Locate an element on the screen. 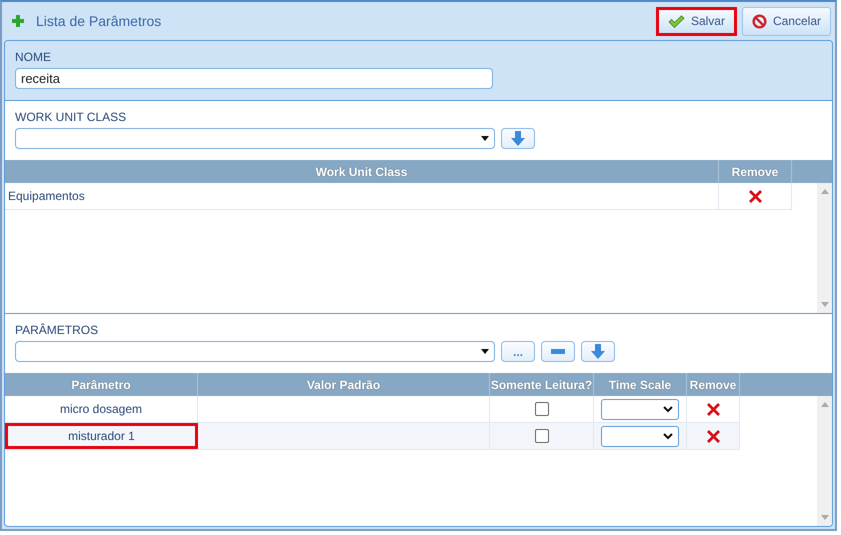 The height and width of the screenshot is (535, 841). remove-button is located at coordinates (558, 351).